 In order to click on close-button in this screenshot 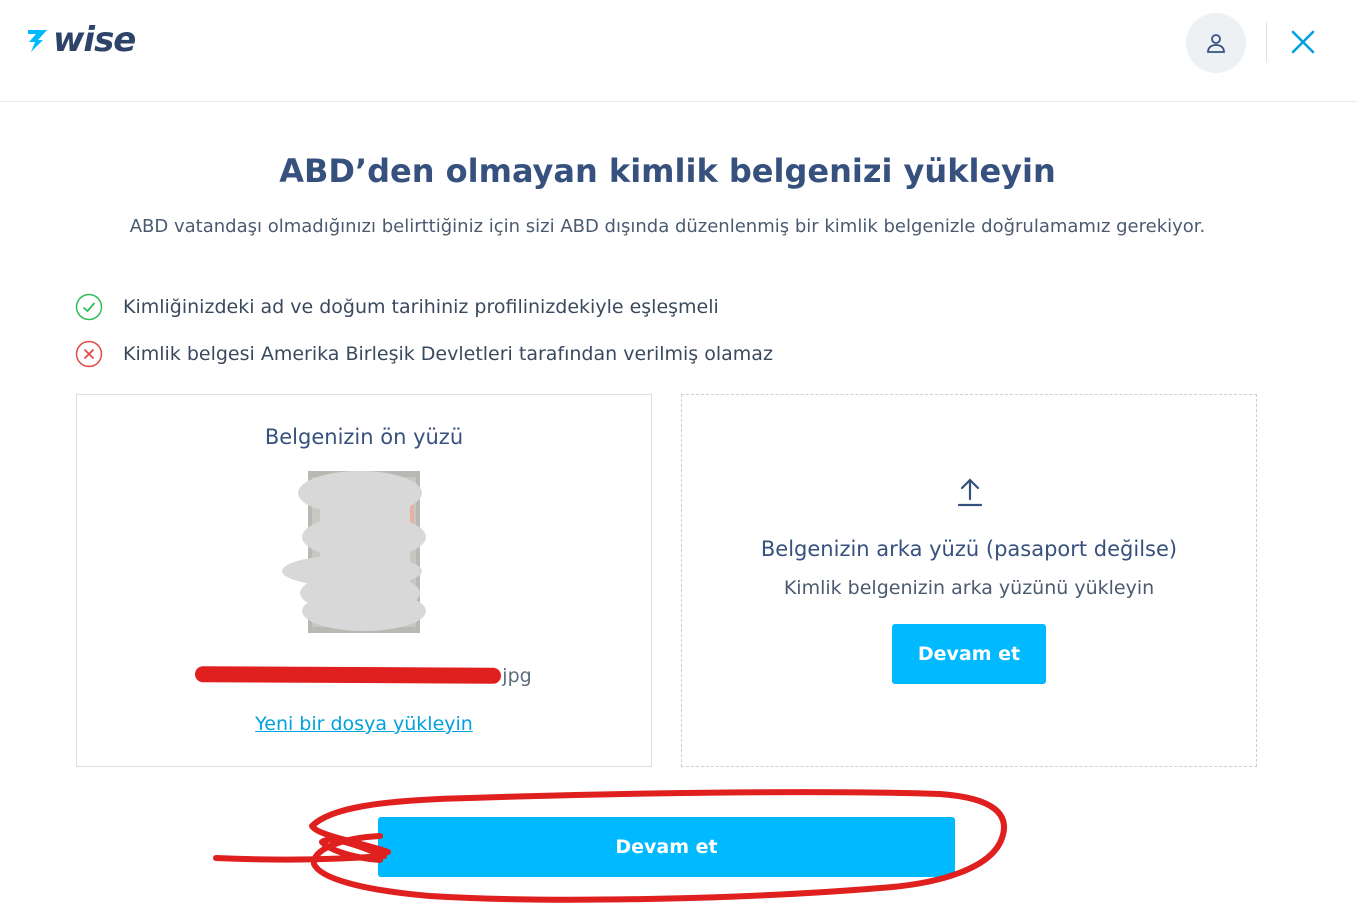, I will do `click(1303, 42)`.